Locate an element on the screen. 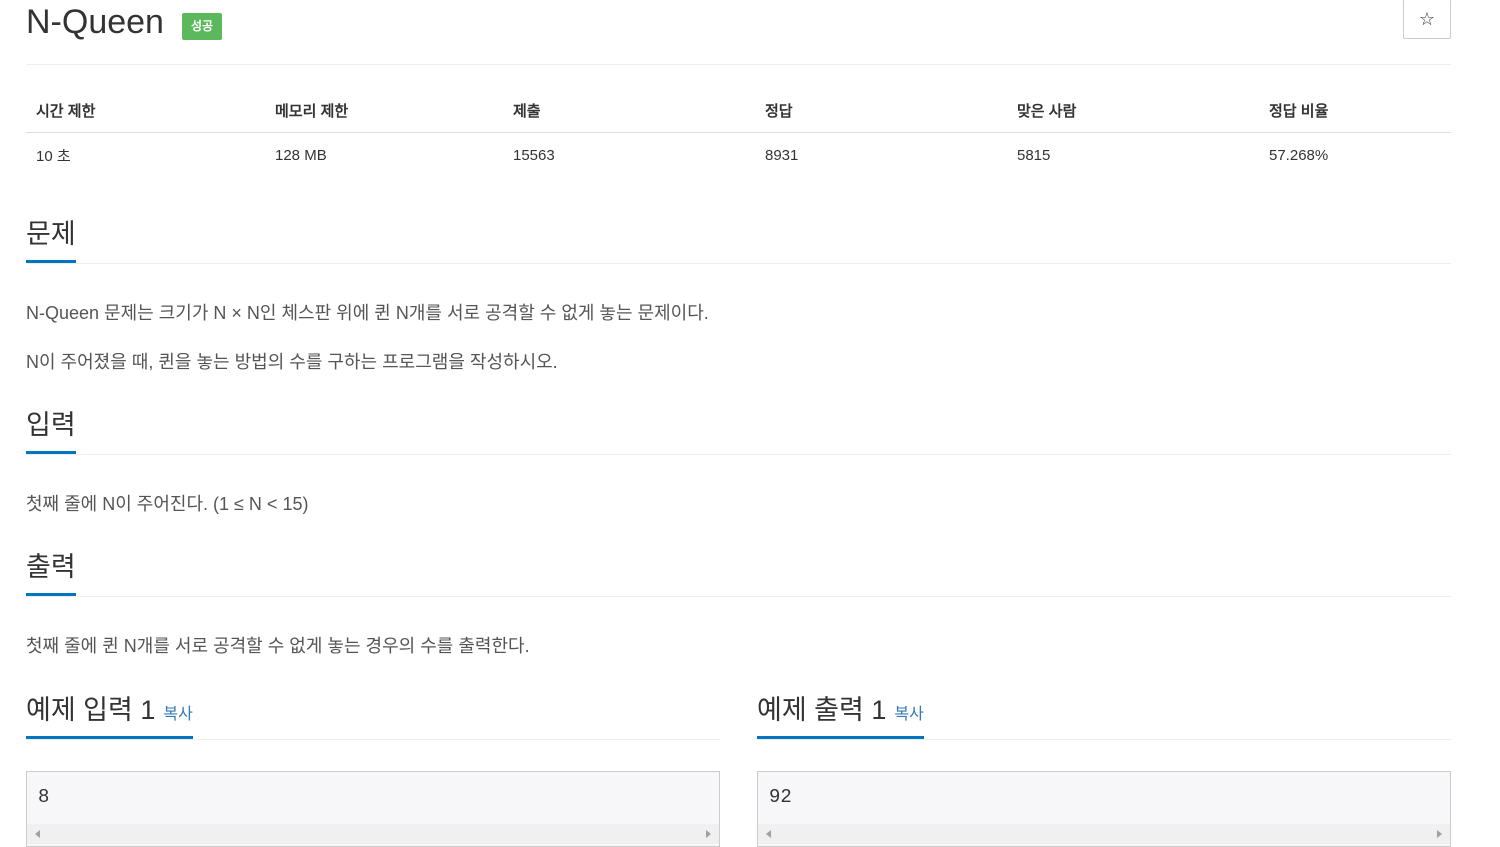 The width and height of the screenshot is (1500, 847). sample-output-heading: 예제 출력 1 복사 is located at coordinates (840, 716).